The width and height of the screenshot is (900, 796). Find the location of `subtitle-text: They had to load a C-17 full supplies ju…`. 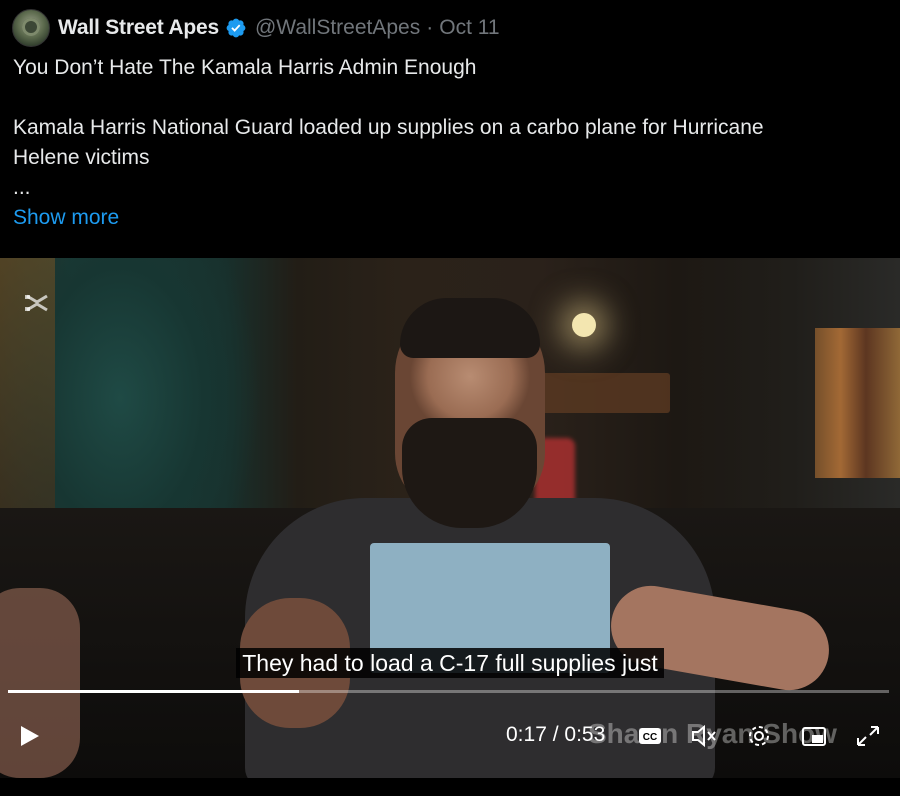

subtitle-text: They had to load a C-17 full supplies ju… is located at coordinates (450, 663).